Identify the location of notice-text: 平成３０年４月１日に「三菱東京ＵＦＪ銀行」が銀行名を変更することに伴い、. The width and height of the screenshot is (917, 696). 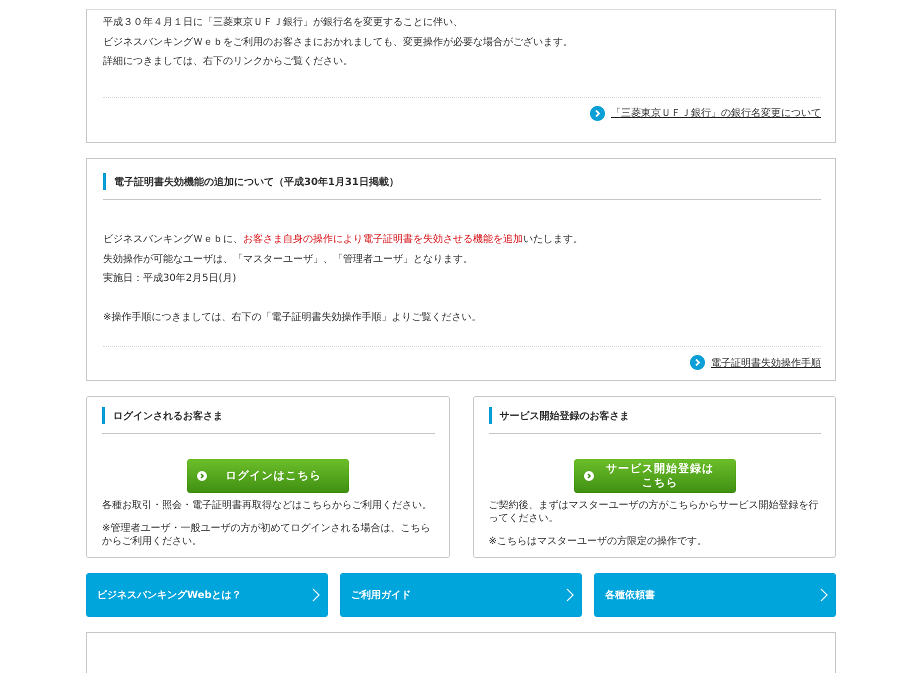
(283, 23).